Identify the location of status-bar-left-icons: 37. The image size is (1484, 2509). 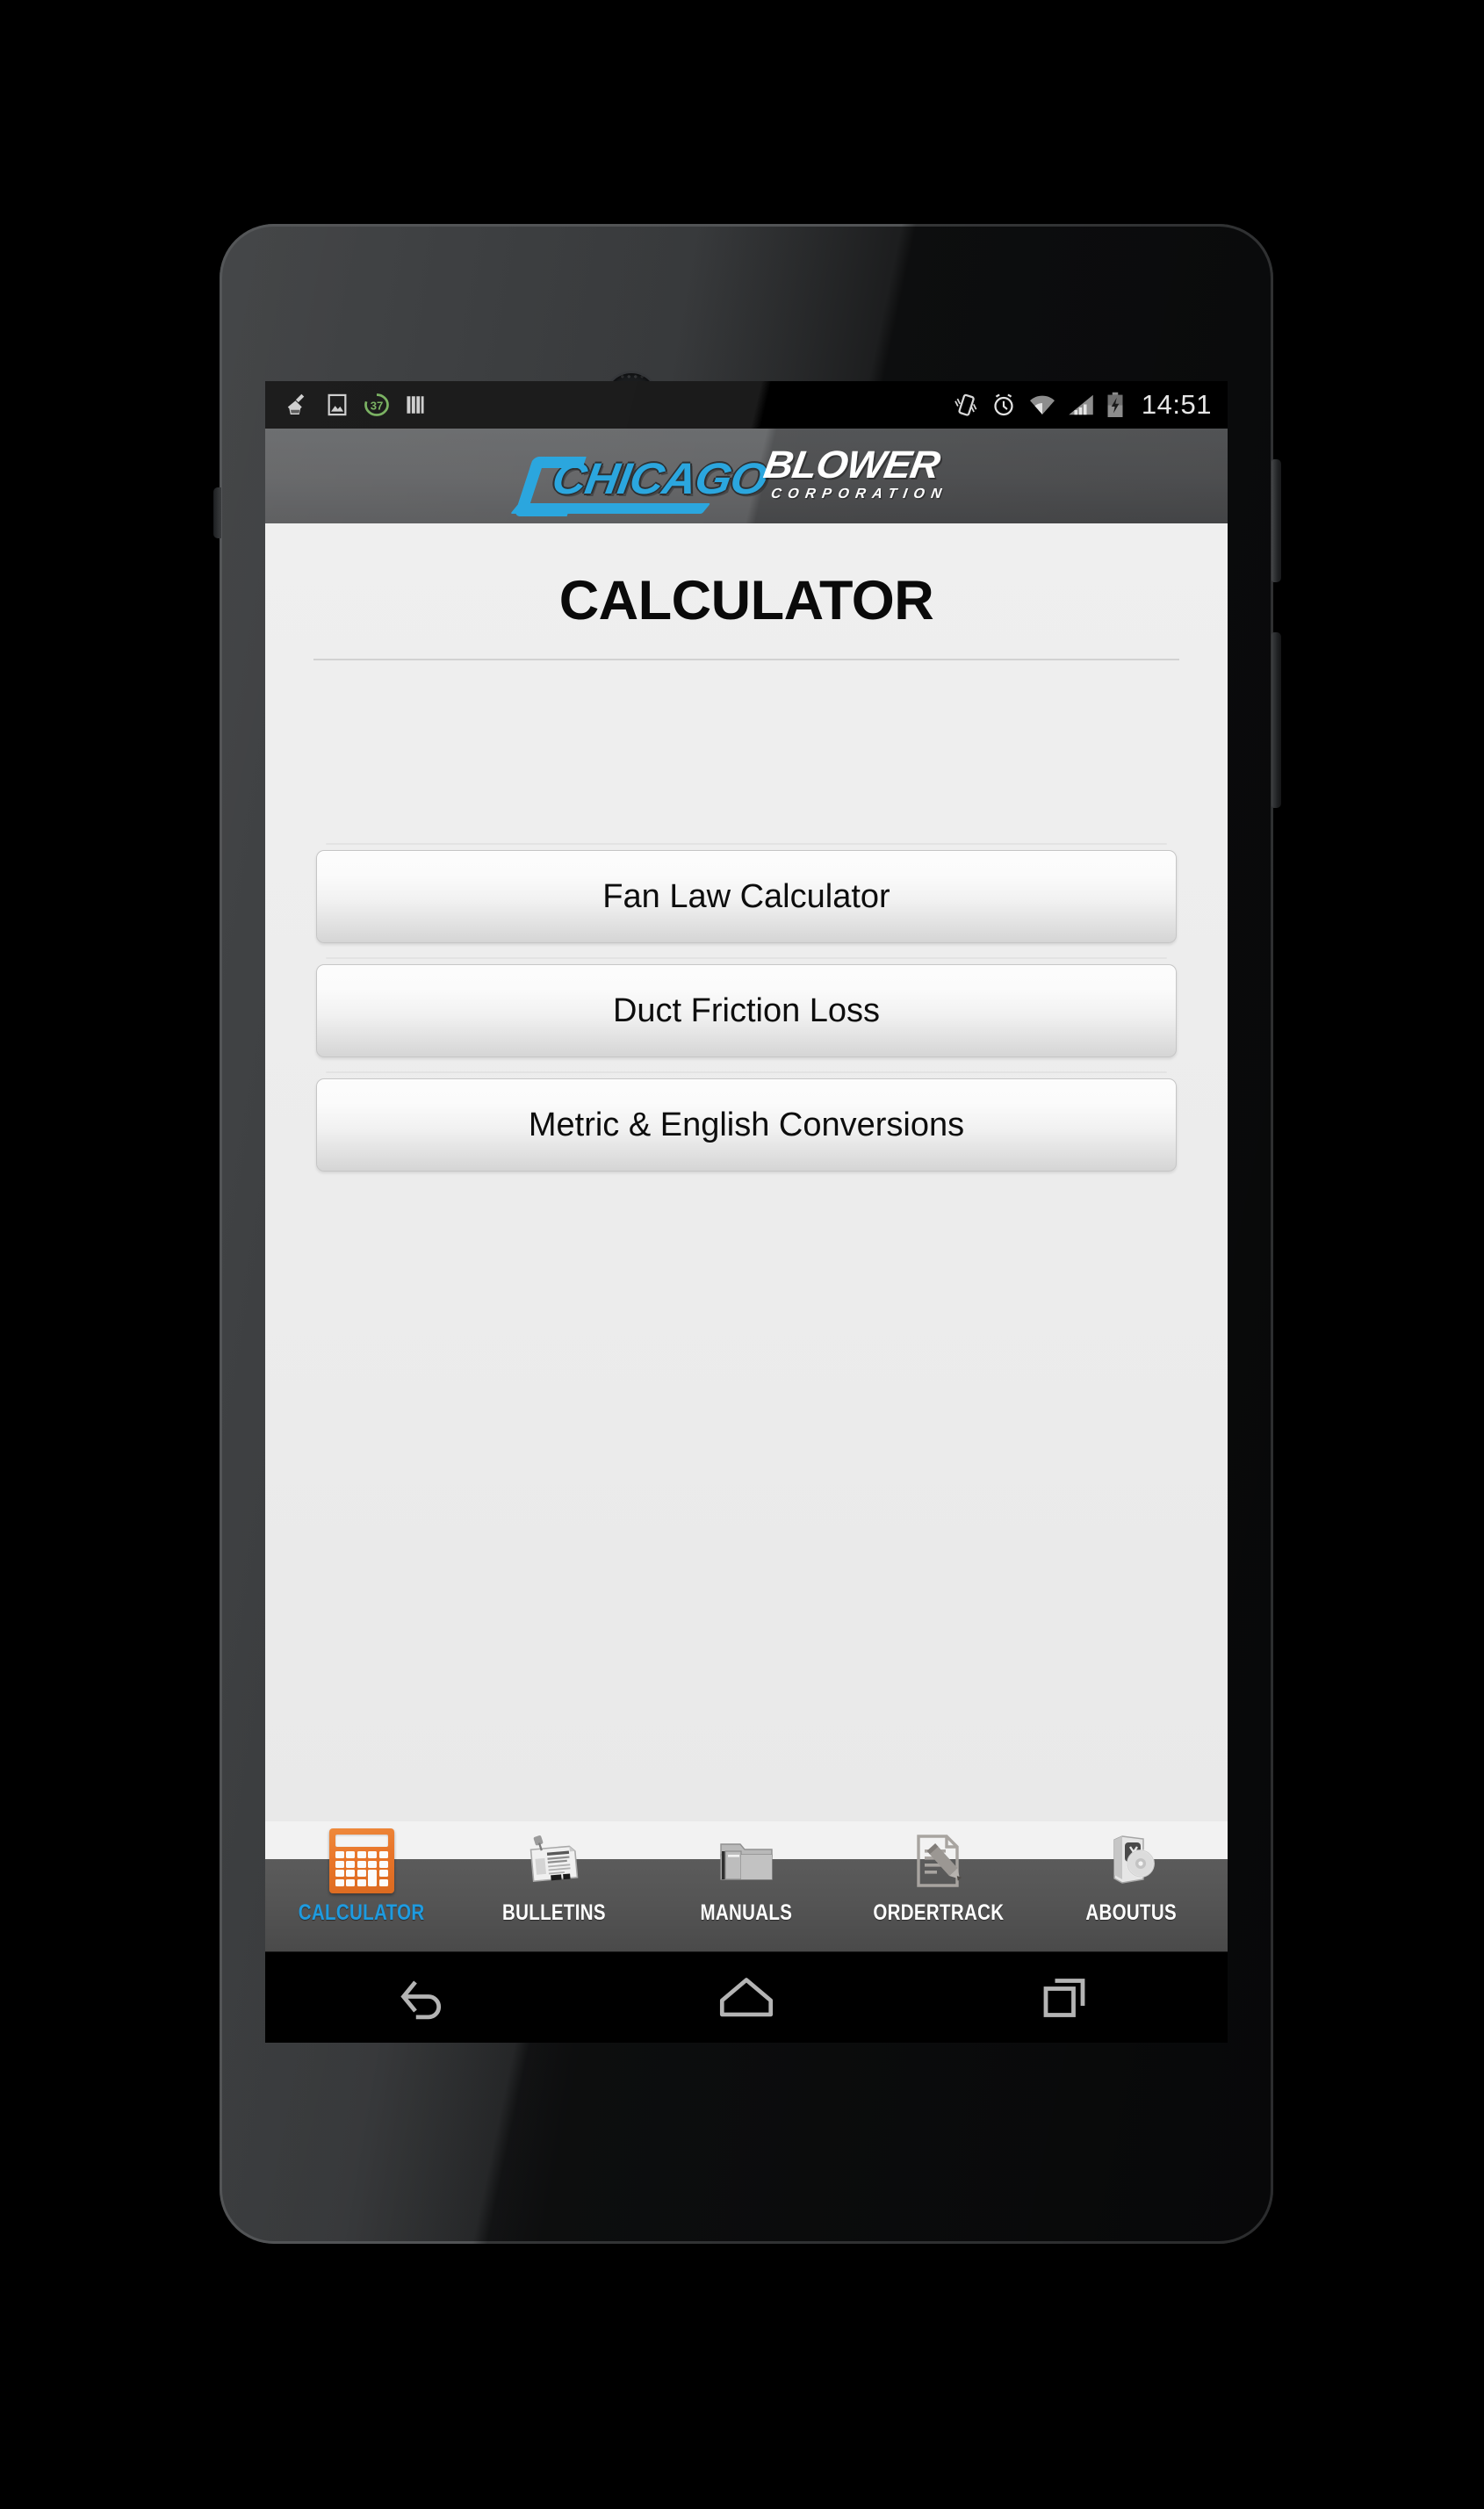
(609, 405).